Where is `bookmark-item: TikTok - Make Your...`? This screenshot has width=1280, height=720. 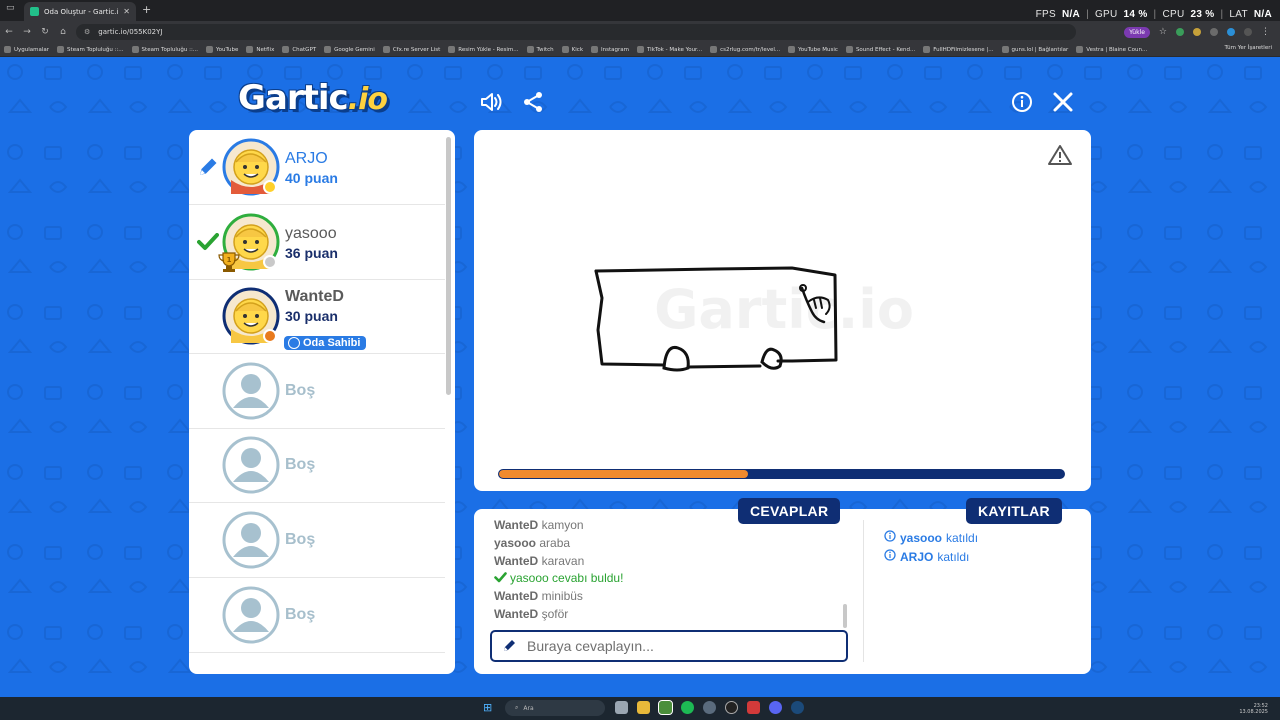
bookmark-item: TikTok - Make Your... is located at coordinates (669, 49).